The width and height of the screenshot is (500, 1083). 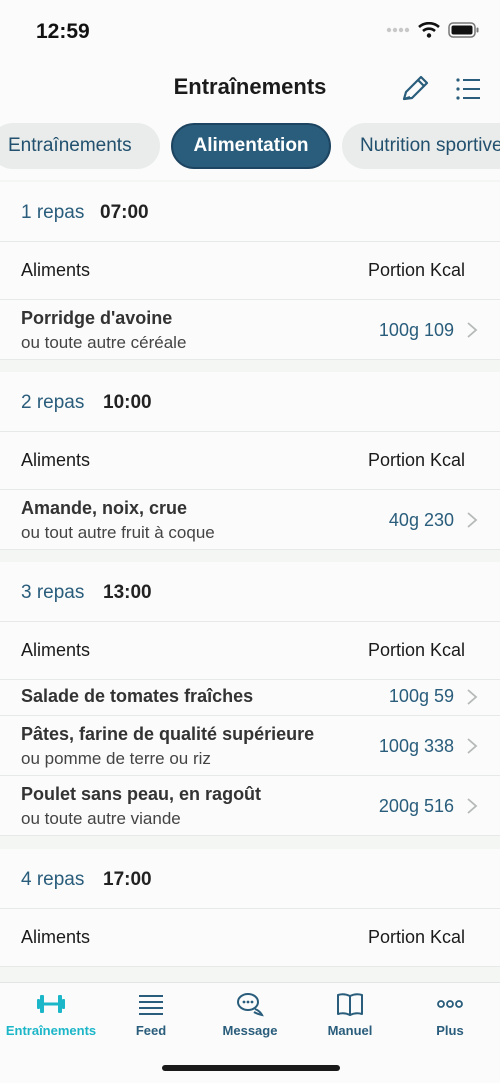 What do you see at coordinates (398, 30) in the screenshot?
I see `signal-icon` at bounding box center [398, 30].